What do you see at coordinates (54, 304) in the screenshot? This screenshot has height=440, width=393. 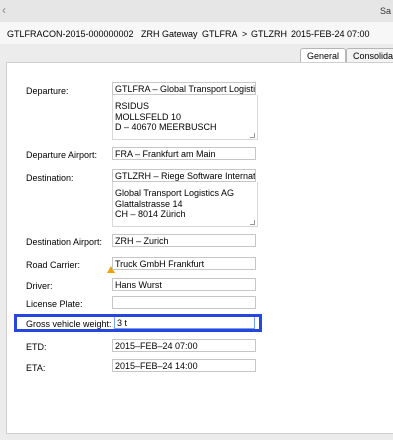 I see `license-plate-label: License Plate:` at bounding box center [54, 304].